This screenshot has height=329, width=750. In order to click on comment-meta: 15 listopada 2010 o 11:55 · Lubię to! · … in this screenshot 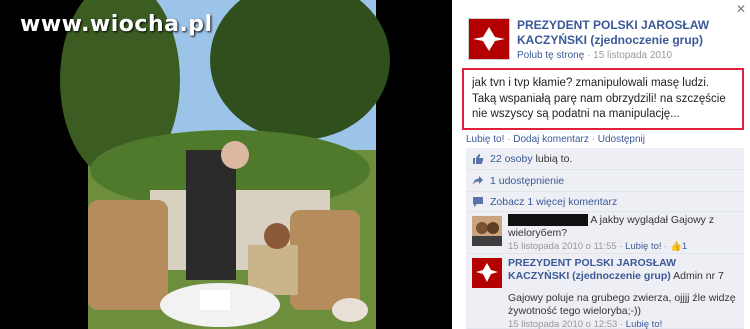, I will do `click(598, 246)`.